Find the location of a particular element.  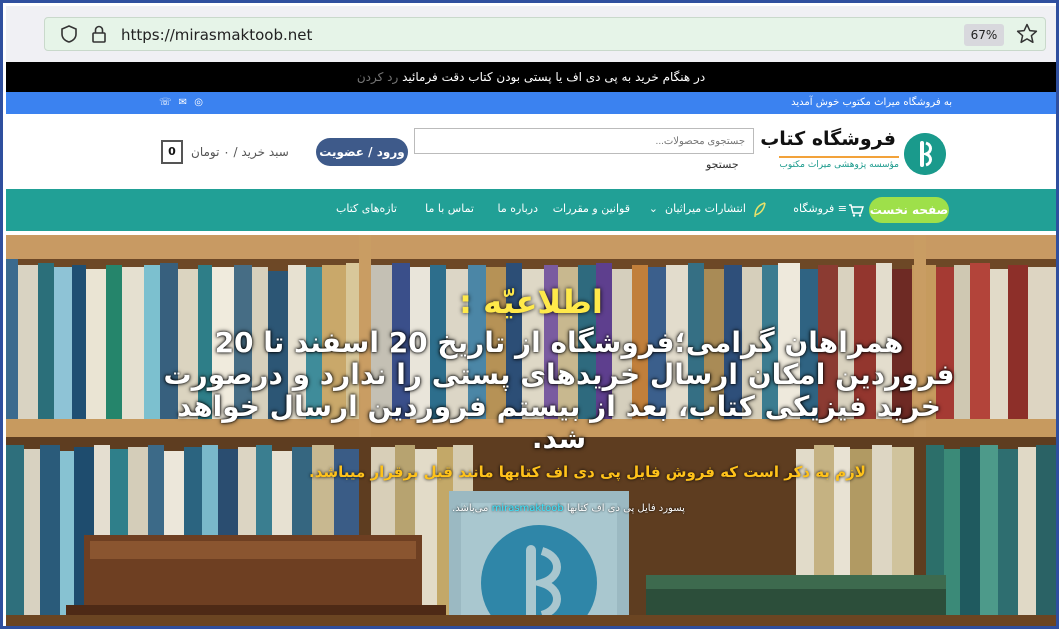

browser-toolbar: https://mirasmaktoob.net 67% is located at coordinates (531, 34).